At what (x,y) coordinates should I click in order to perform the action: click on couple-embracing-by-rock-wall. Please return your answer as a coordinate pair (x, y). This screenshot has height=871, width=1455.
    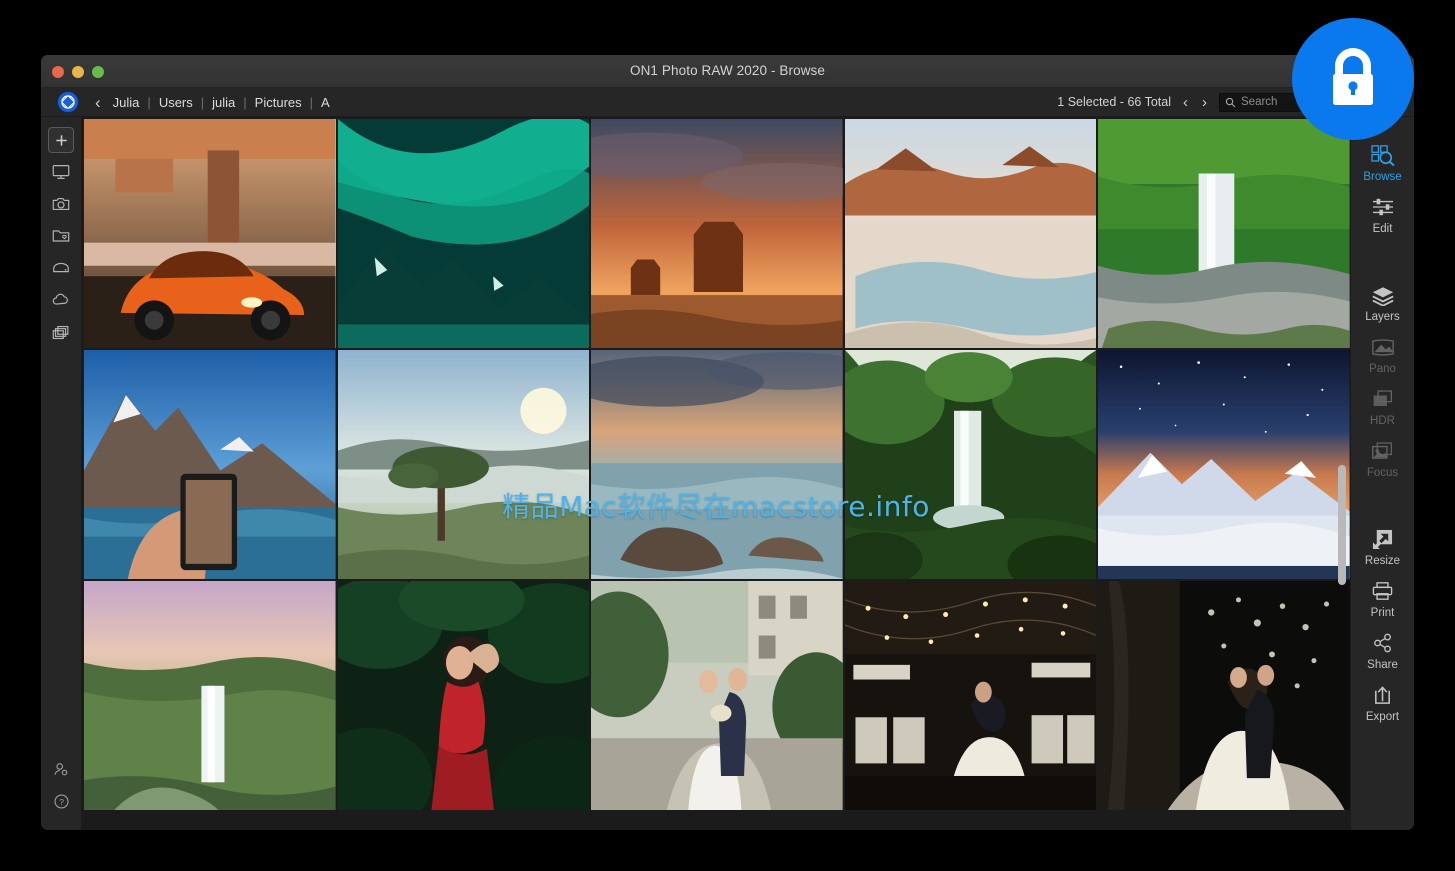
    Looking at the image, I should click on (1224, 695).